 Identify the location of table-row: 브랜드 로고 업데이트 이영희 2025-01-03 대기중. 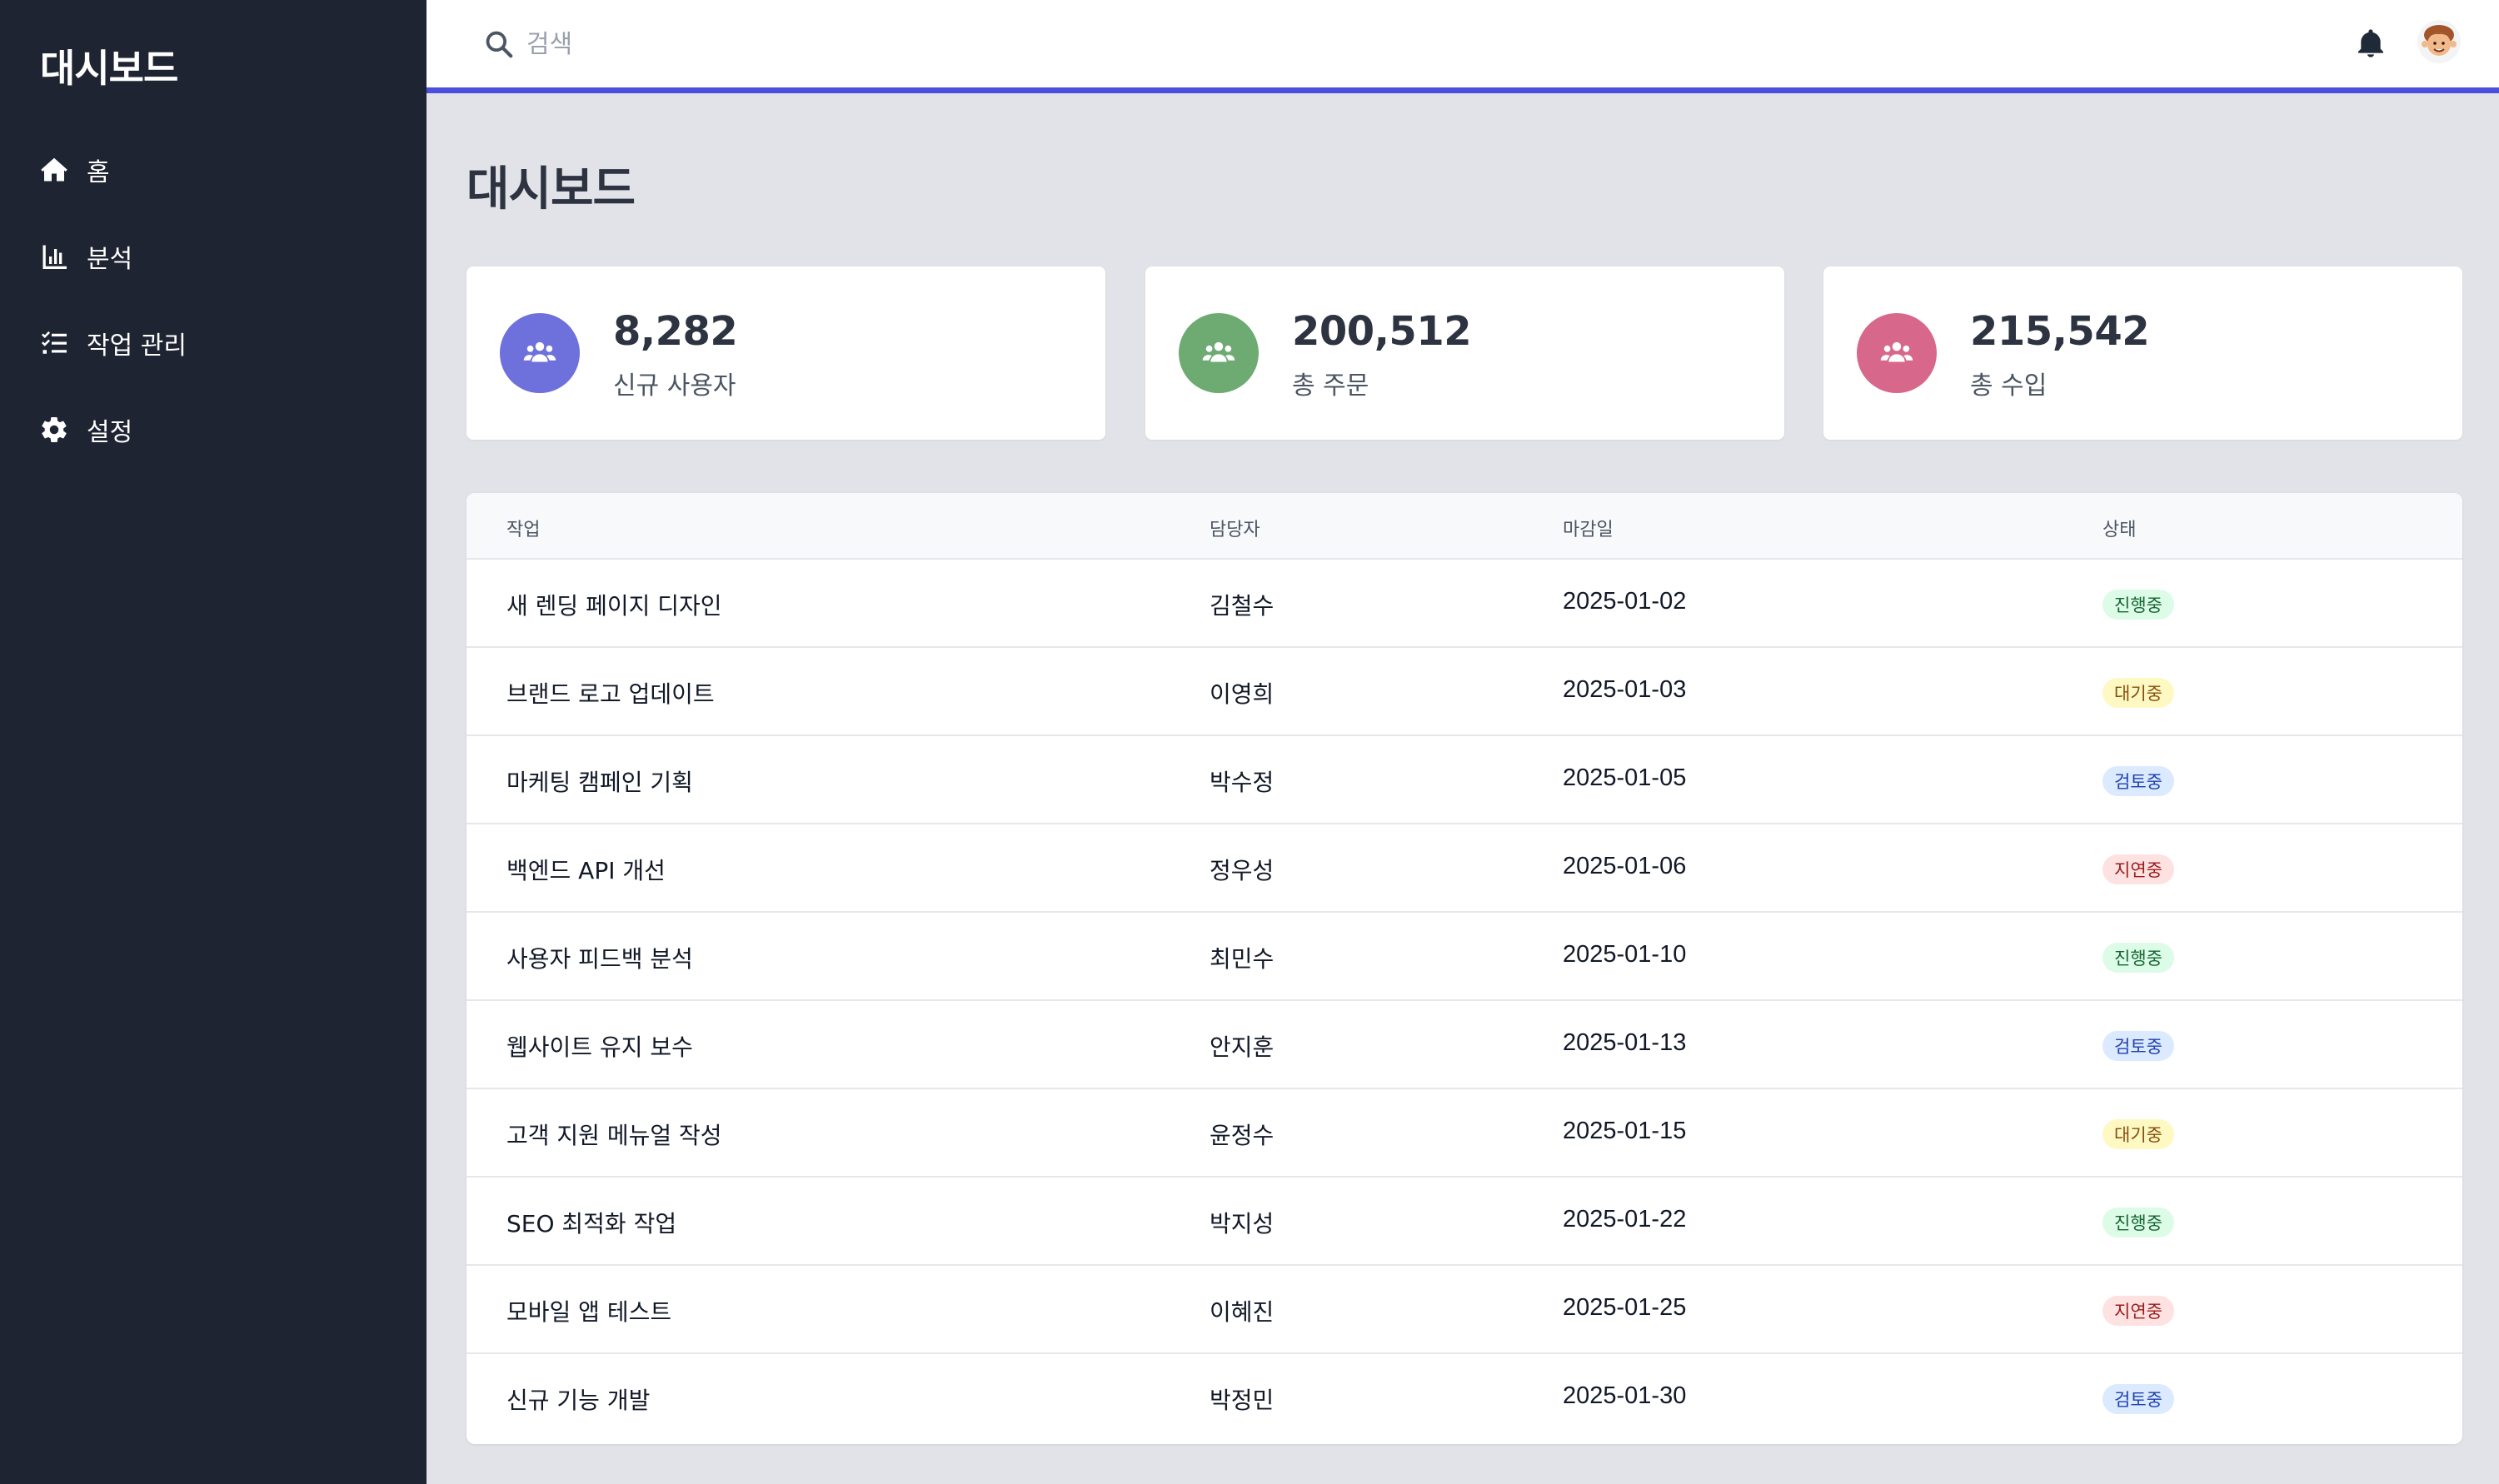
(1464, 692).